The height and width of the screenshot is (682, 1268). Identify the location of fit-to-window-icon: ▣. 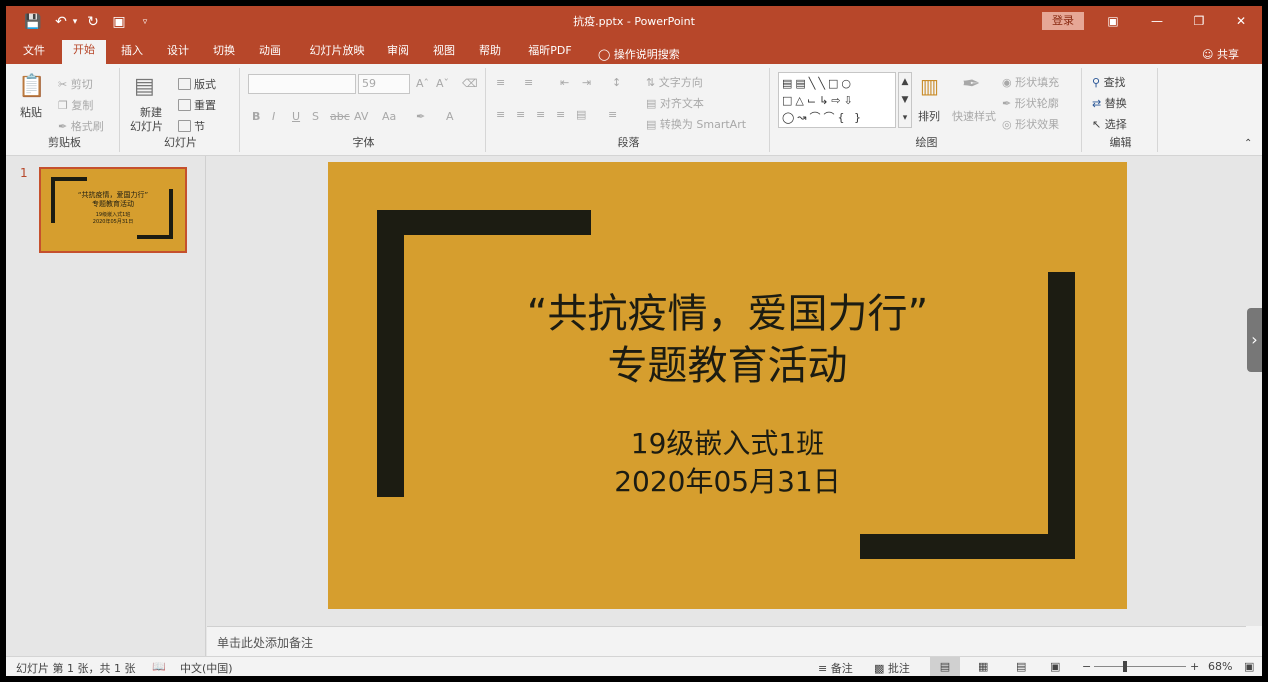
(1249, 666).